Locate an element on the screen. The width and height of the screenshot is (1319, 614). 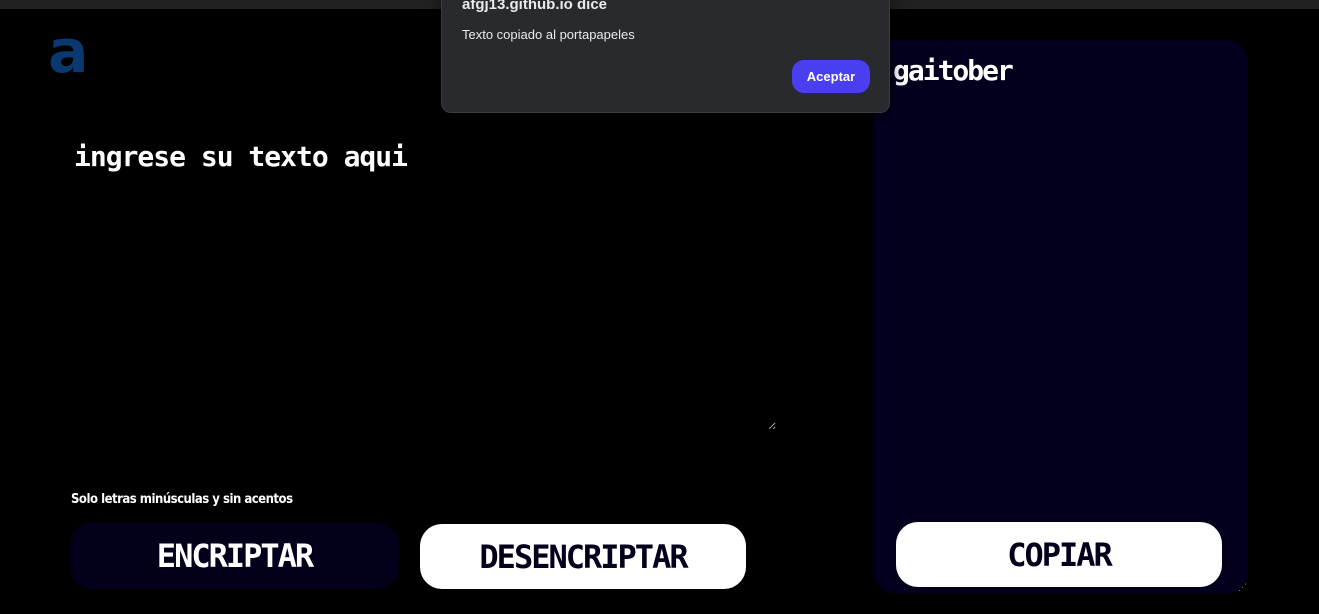
accept-button: Aceptar is located at coordinates (831, 76).